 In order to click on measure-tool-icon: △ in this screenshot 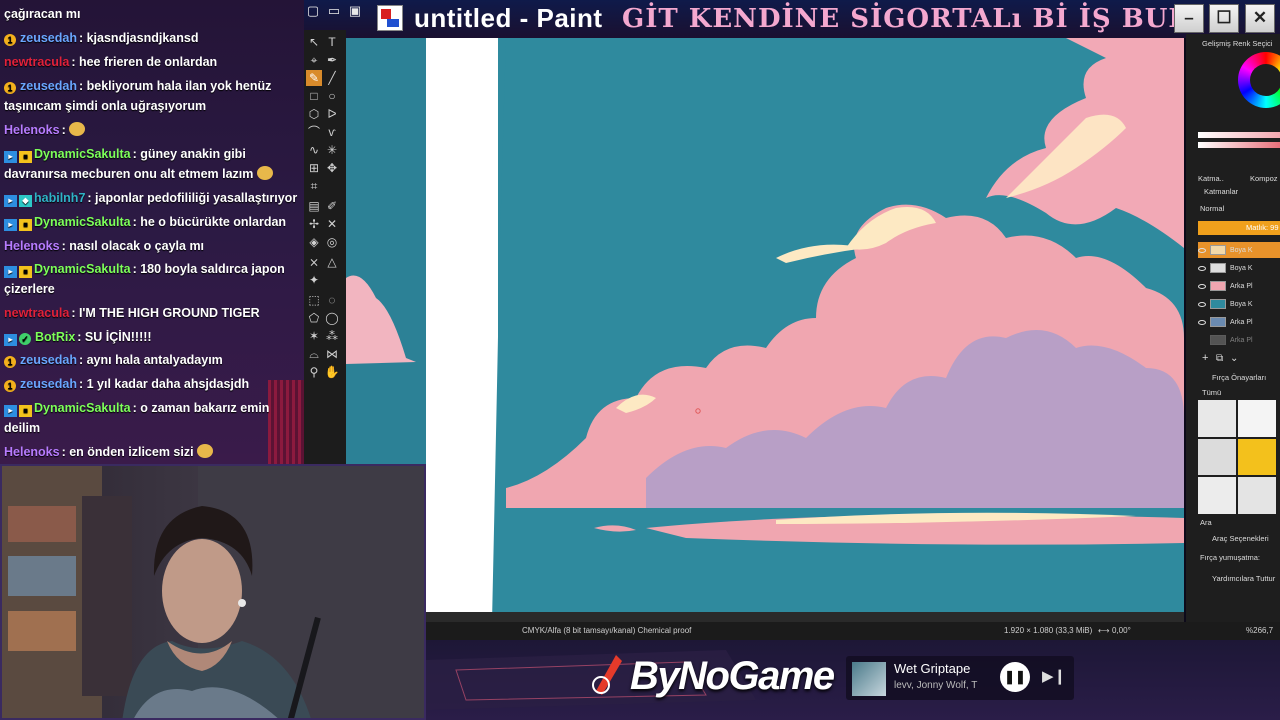, I will do `click(332, 262)`.